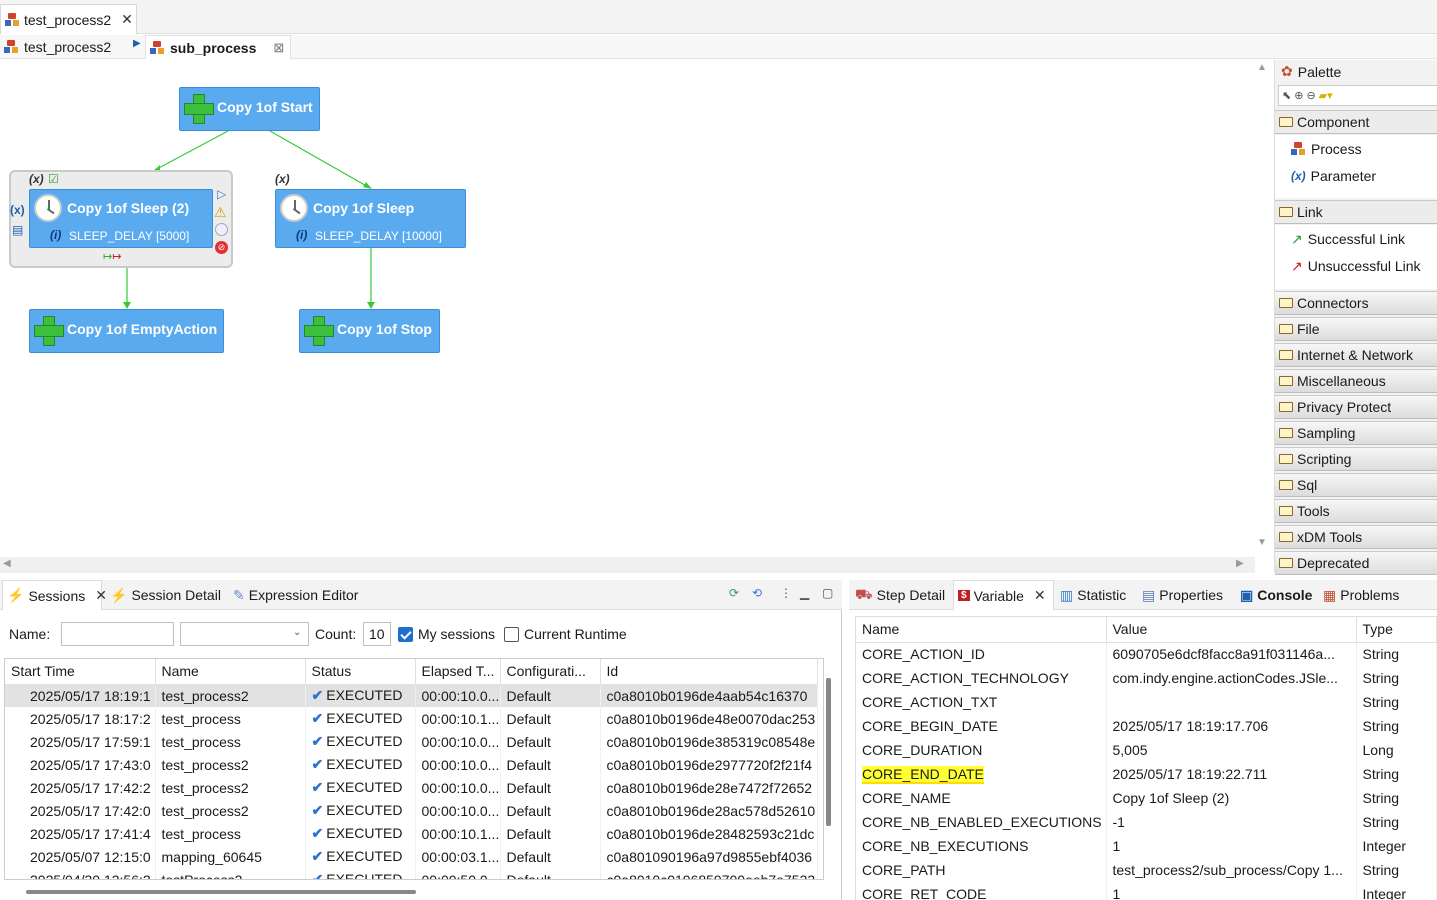 The width and height of the screenshot is (1437, 900). Describe the element at coordinates (249, 109) in the screenshot. I see `node-start: Copy 1of Start` at that location.